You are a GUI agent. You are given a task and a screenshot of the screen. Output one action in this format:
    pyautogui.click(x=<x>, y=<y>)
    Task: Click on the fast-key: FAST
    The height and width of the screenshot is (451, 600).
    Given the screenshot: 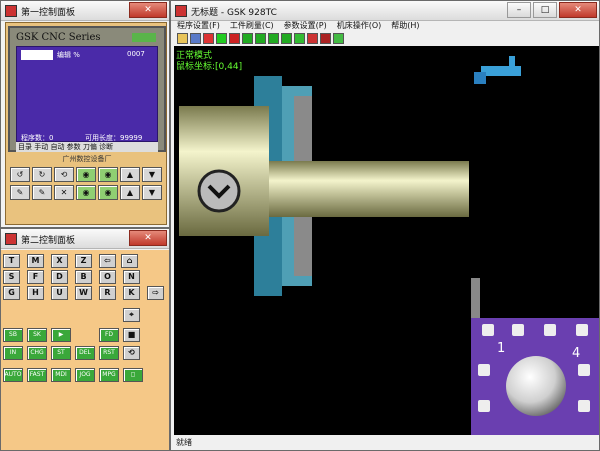 What is the action you would take?
    pyautogui.click(x=37, y=375)
    